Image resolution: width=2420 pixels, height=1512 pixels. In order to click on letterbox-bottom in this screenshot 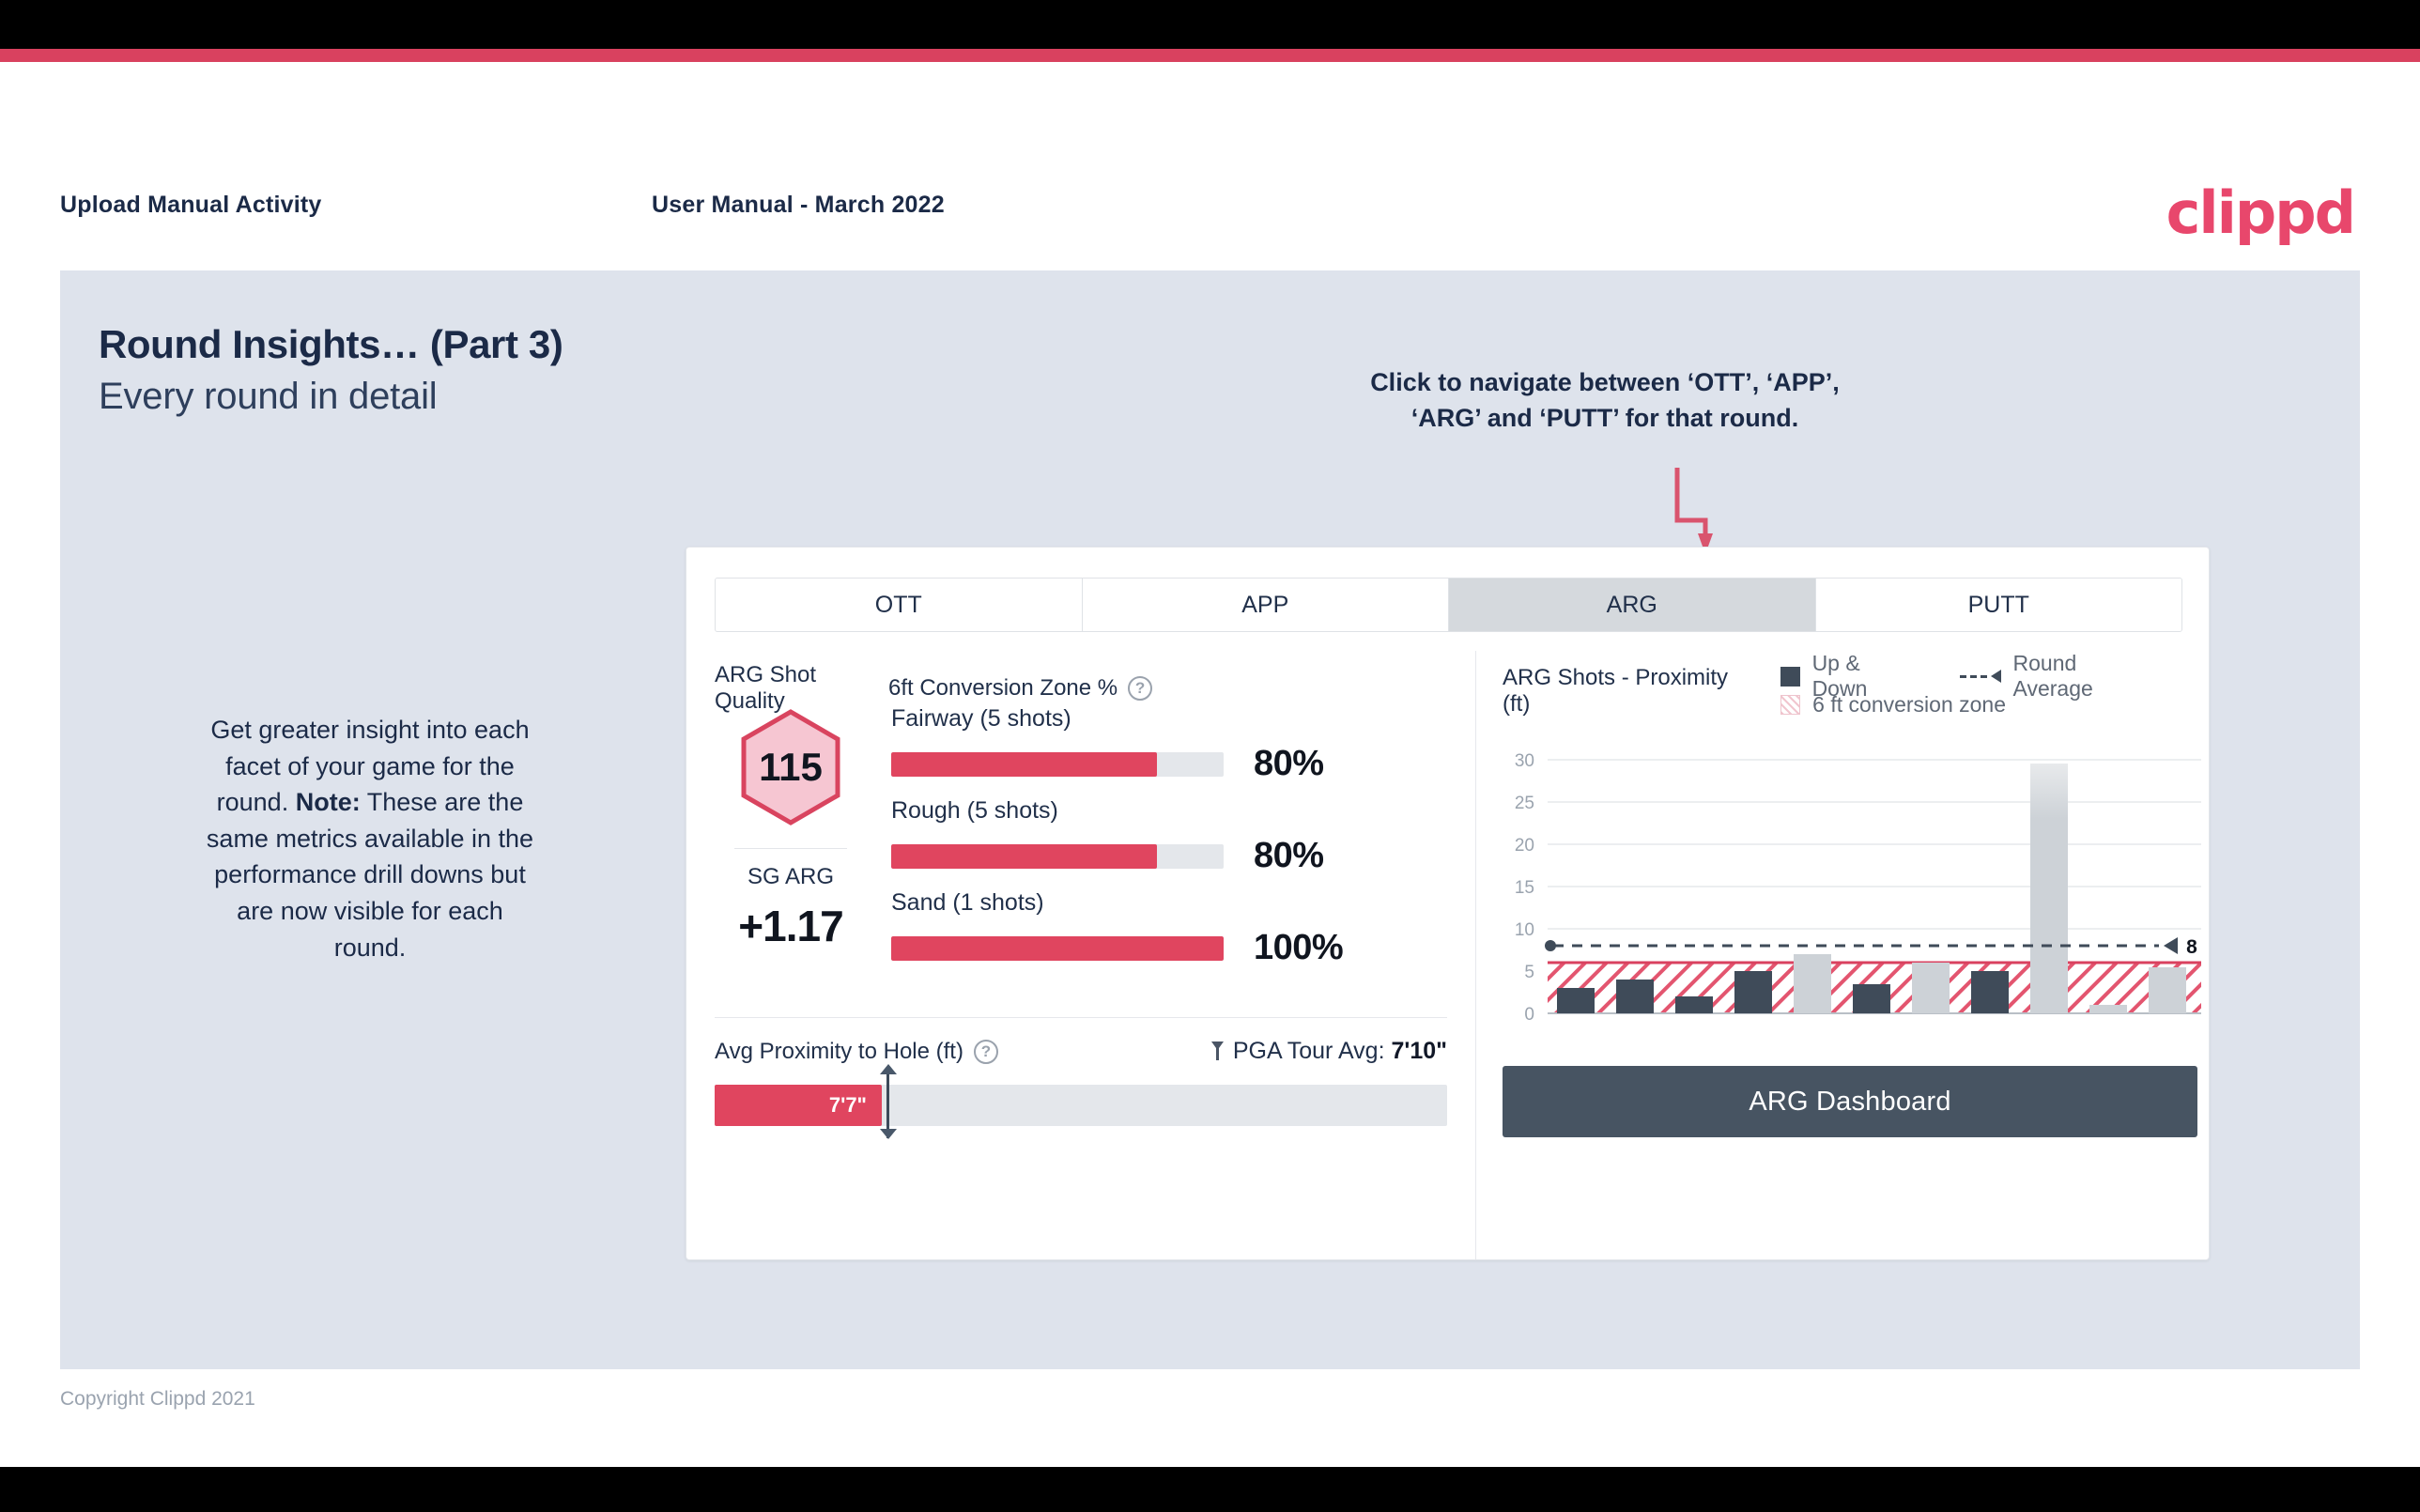, I will do `click(1210, 1489)`.